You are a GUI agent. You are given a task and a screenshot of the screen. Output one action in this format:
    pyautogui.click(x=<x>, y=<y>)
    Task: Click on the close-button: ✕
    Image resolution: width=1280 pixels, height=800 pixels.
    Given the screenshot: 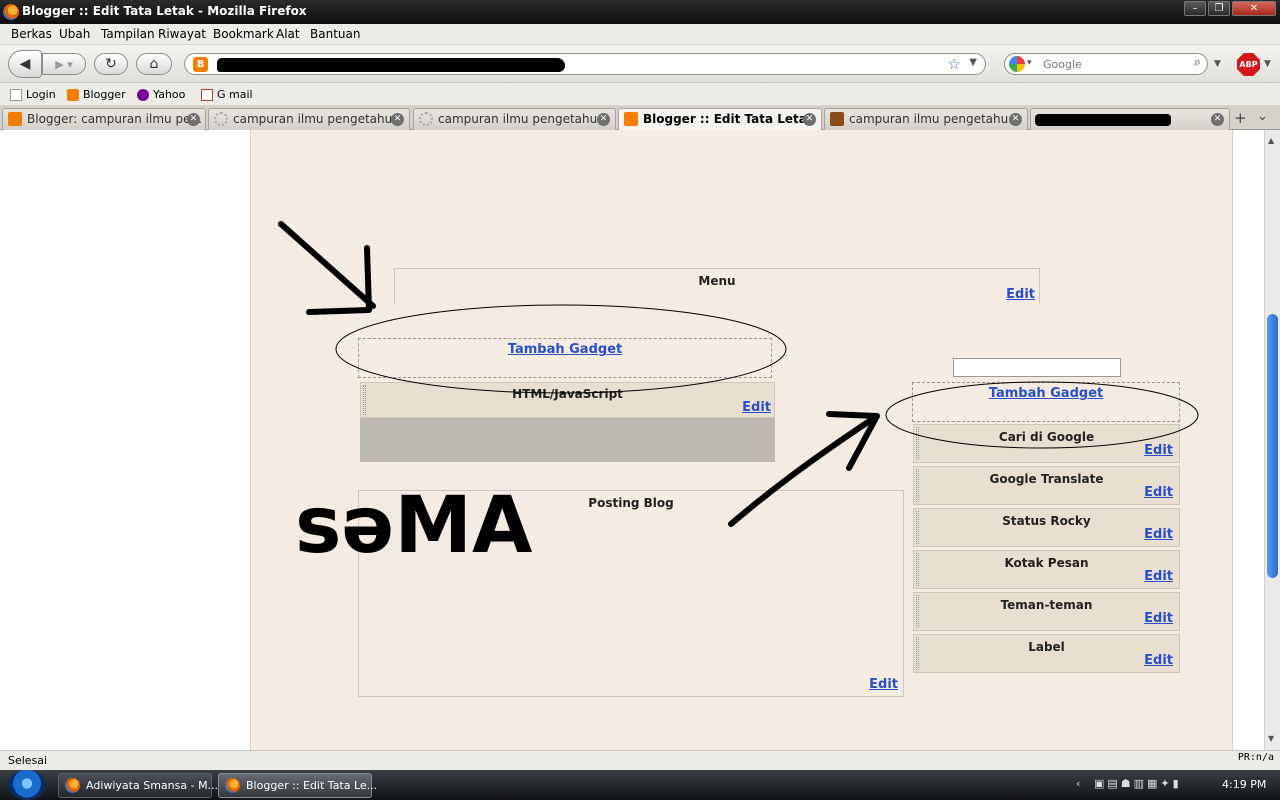 What is the action you would take?
    pyautogui.click(x=1254, y=8)
    